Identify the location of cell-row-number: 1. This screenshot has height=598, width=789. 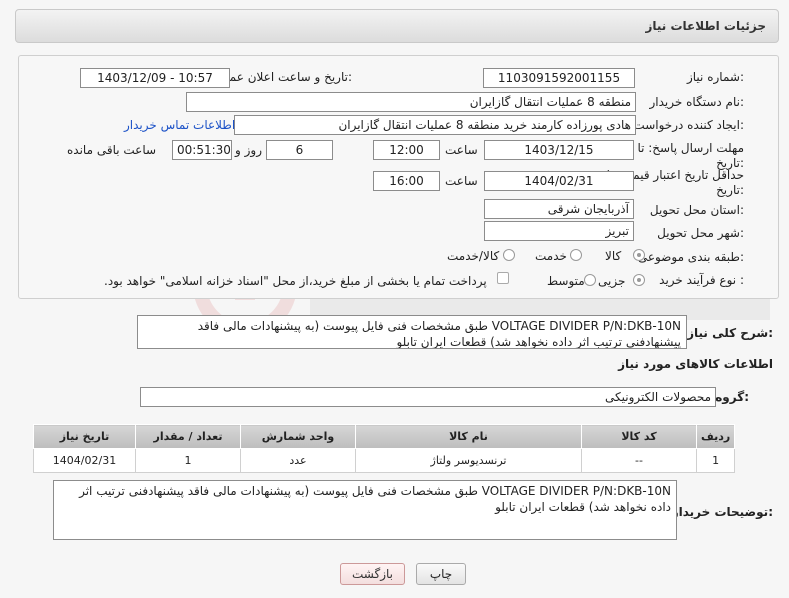
(715, 460).